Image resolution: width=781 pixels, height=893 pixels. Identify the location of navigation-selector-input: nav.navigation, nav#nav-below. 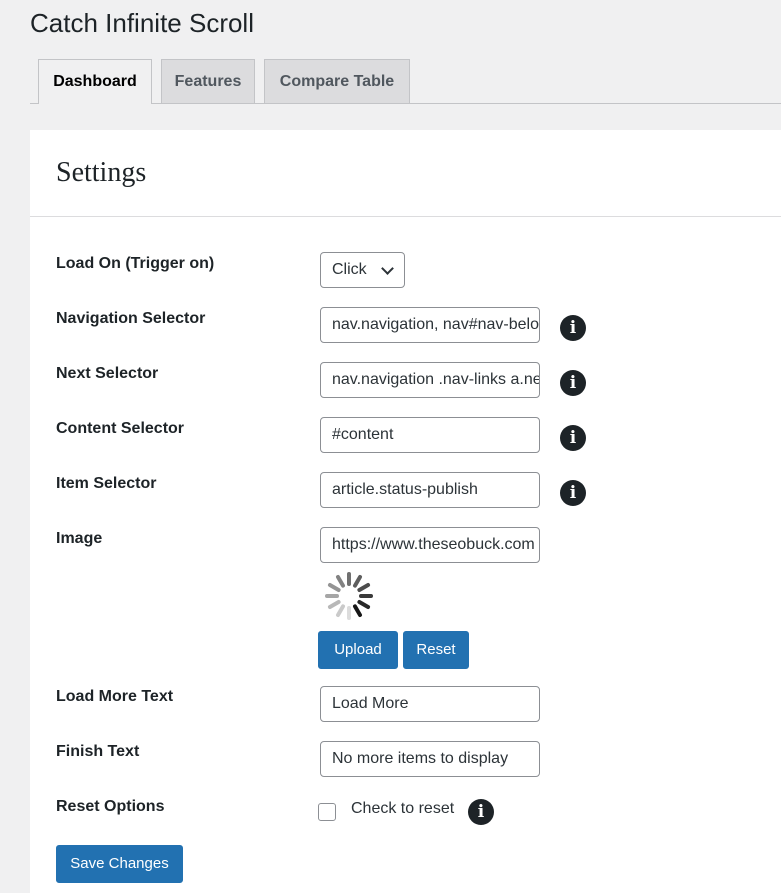
(430, 325).